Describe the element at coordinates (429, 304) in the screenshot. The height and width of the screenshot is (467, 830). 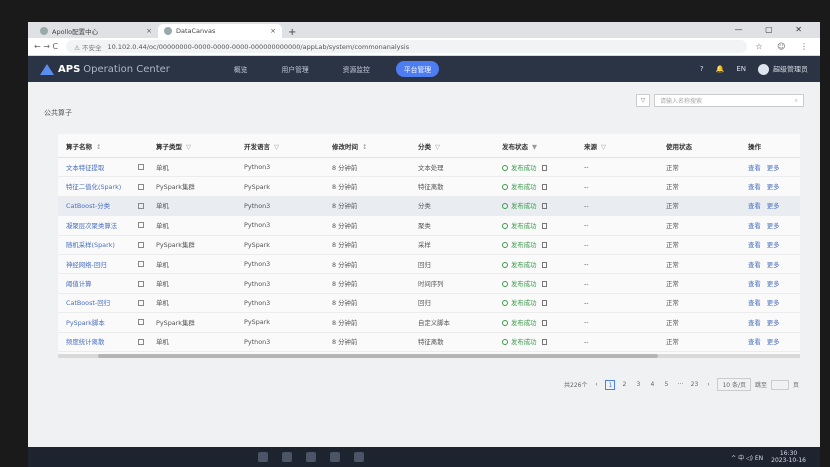
I see `table-row: CatBoost-回归 单机 Python3 8 分钟前 回归 发布成功 -- 正常 查看 更多` at that location.